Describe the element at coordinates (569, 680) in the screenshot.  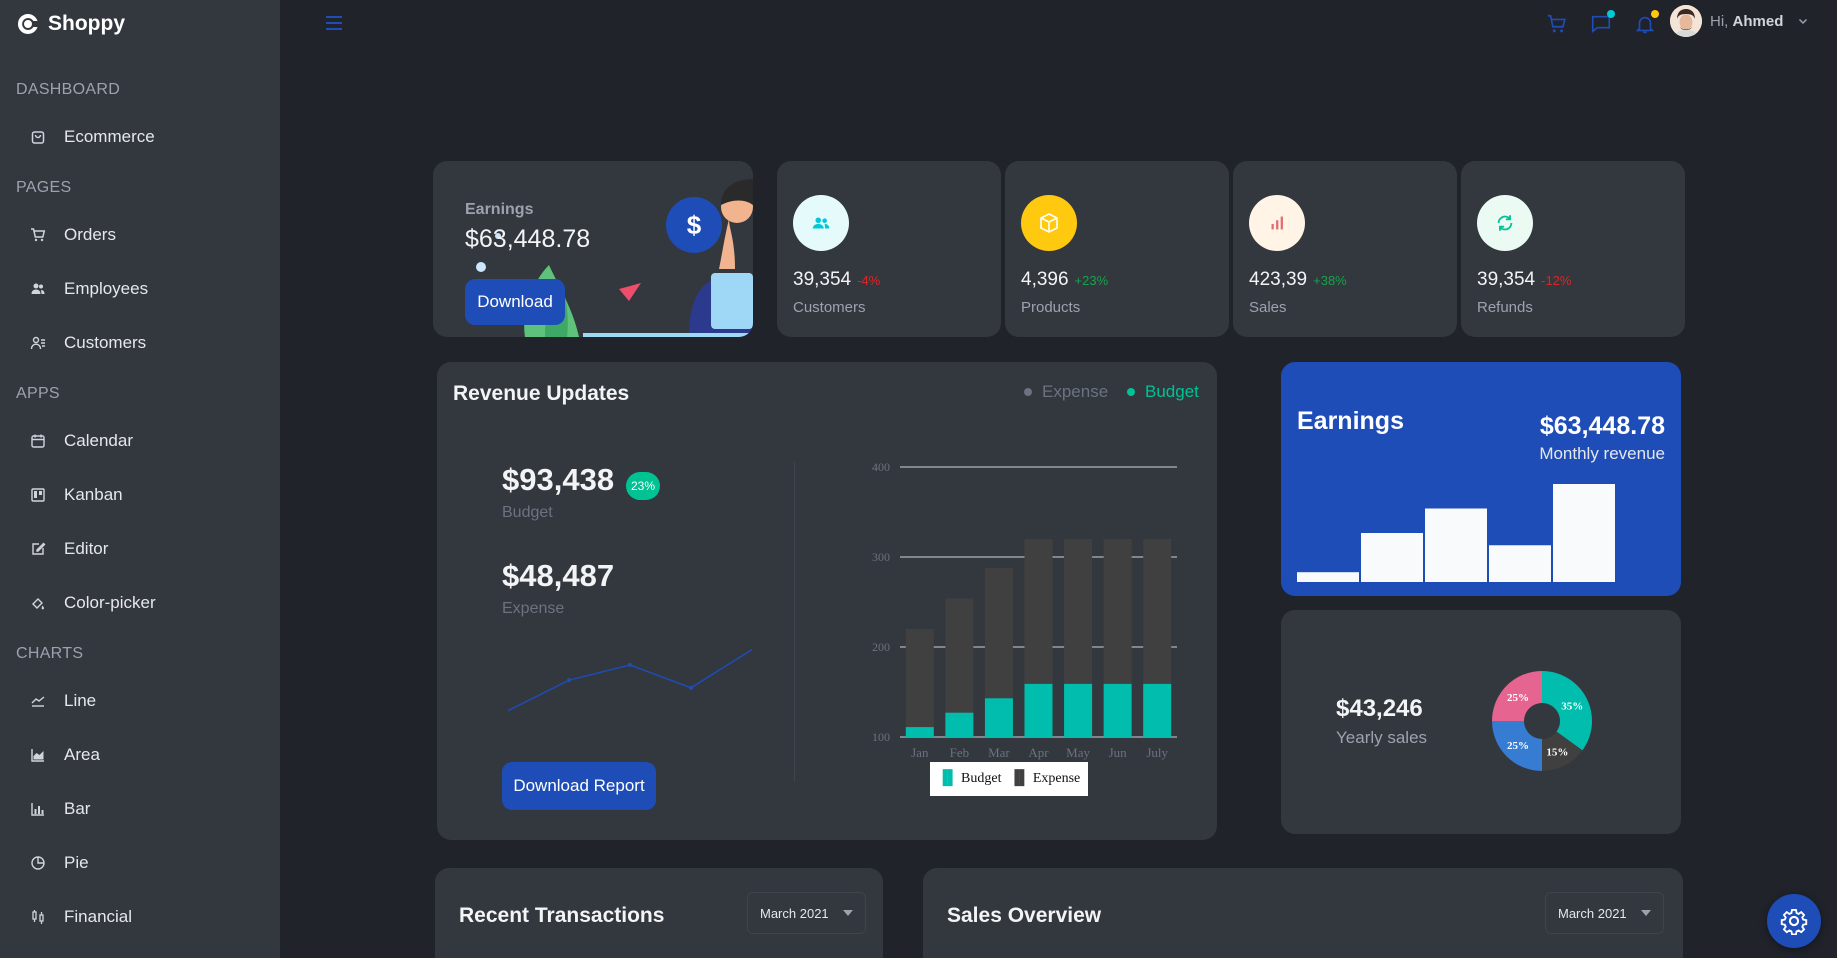
I see `sparkline-point` at that location.